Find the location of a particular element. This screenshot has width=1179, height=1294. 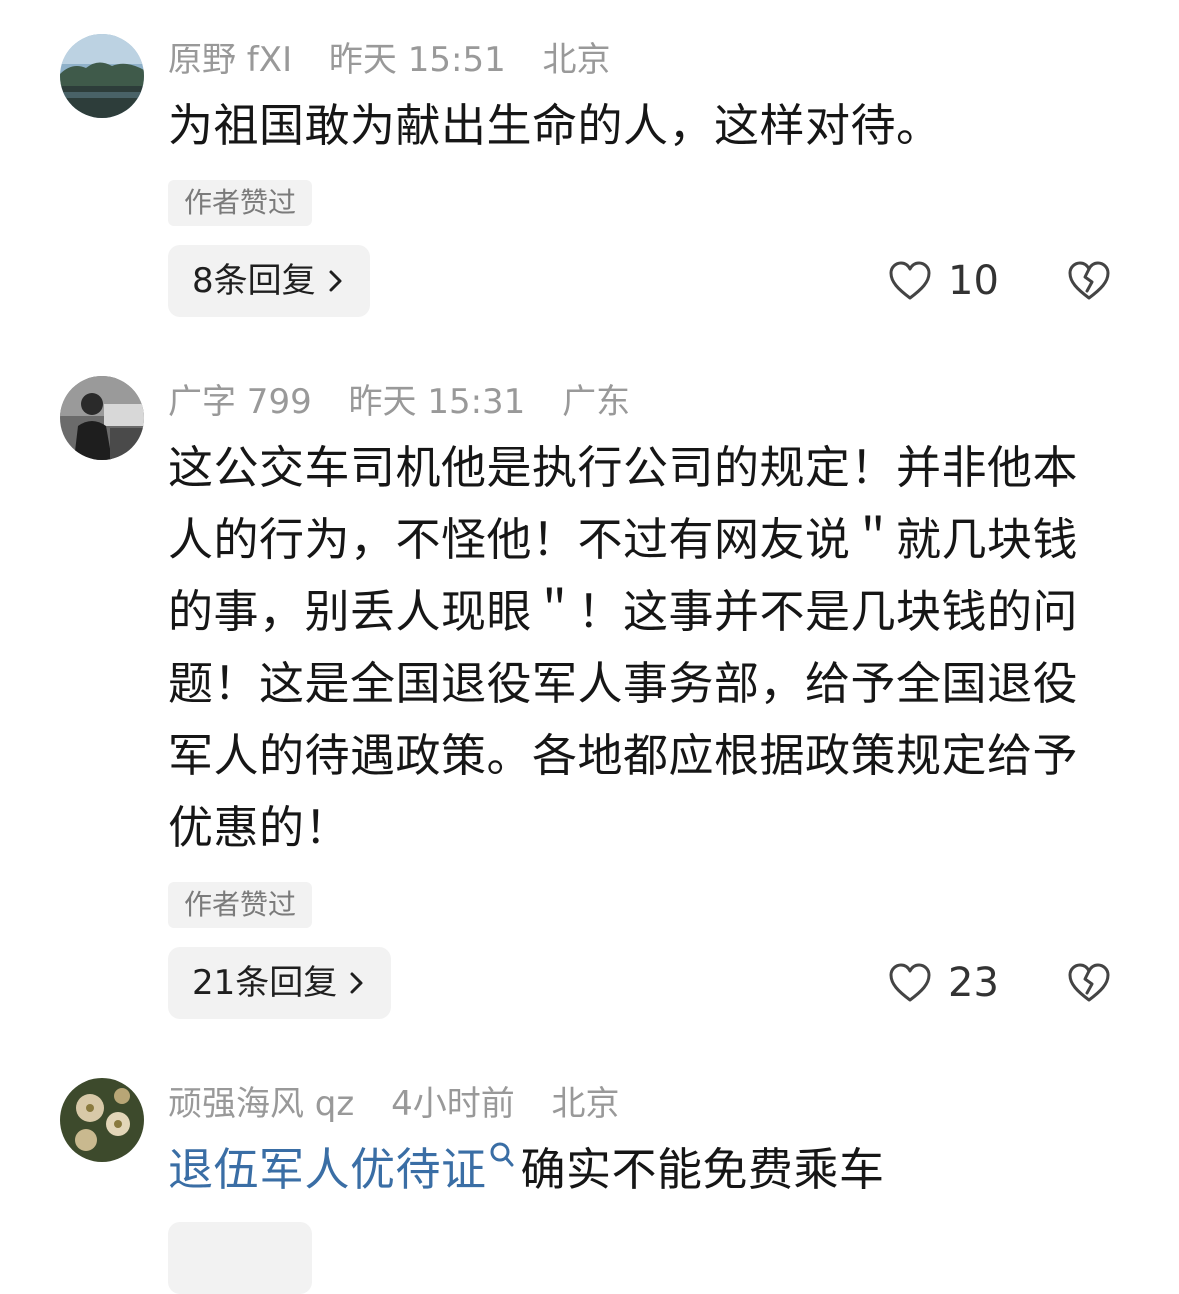

view-replies-button: 21条回复 is located at coordinates (280, 983).